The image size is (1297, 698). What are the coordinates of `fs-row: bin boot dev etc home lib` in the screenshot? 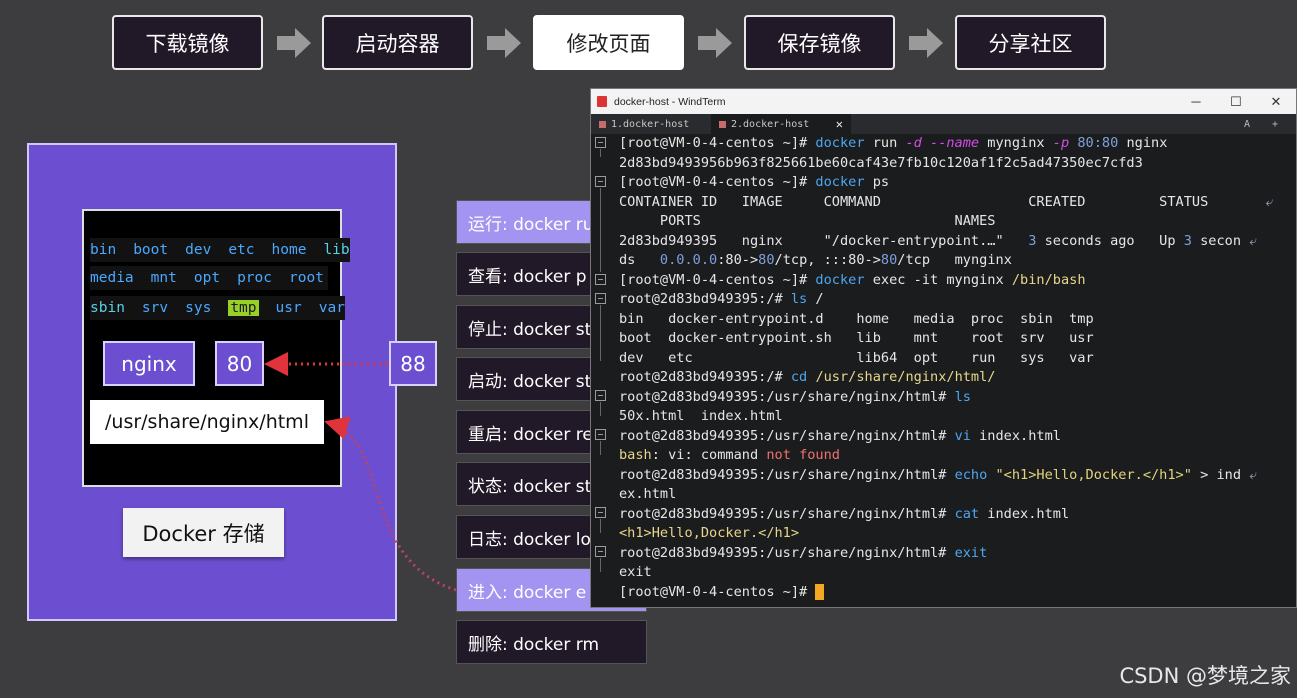 It's located at (220, 250).